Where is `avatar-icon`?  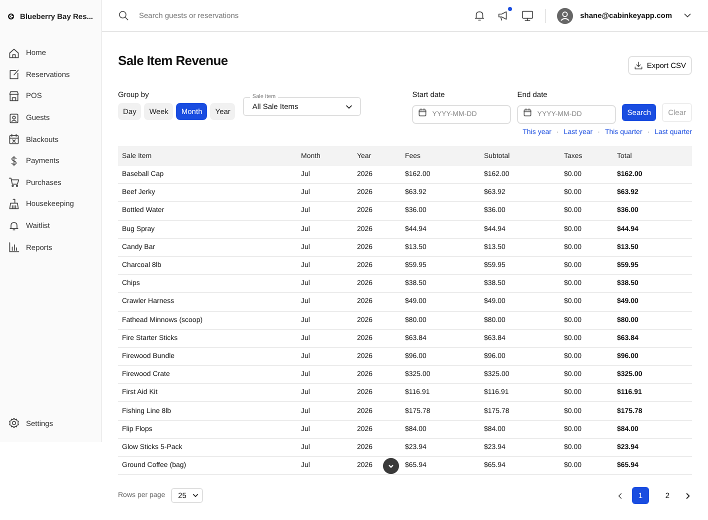 avatar-icon is located at coordinates (565, 16).